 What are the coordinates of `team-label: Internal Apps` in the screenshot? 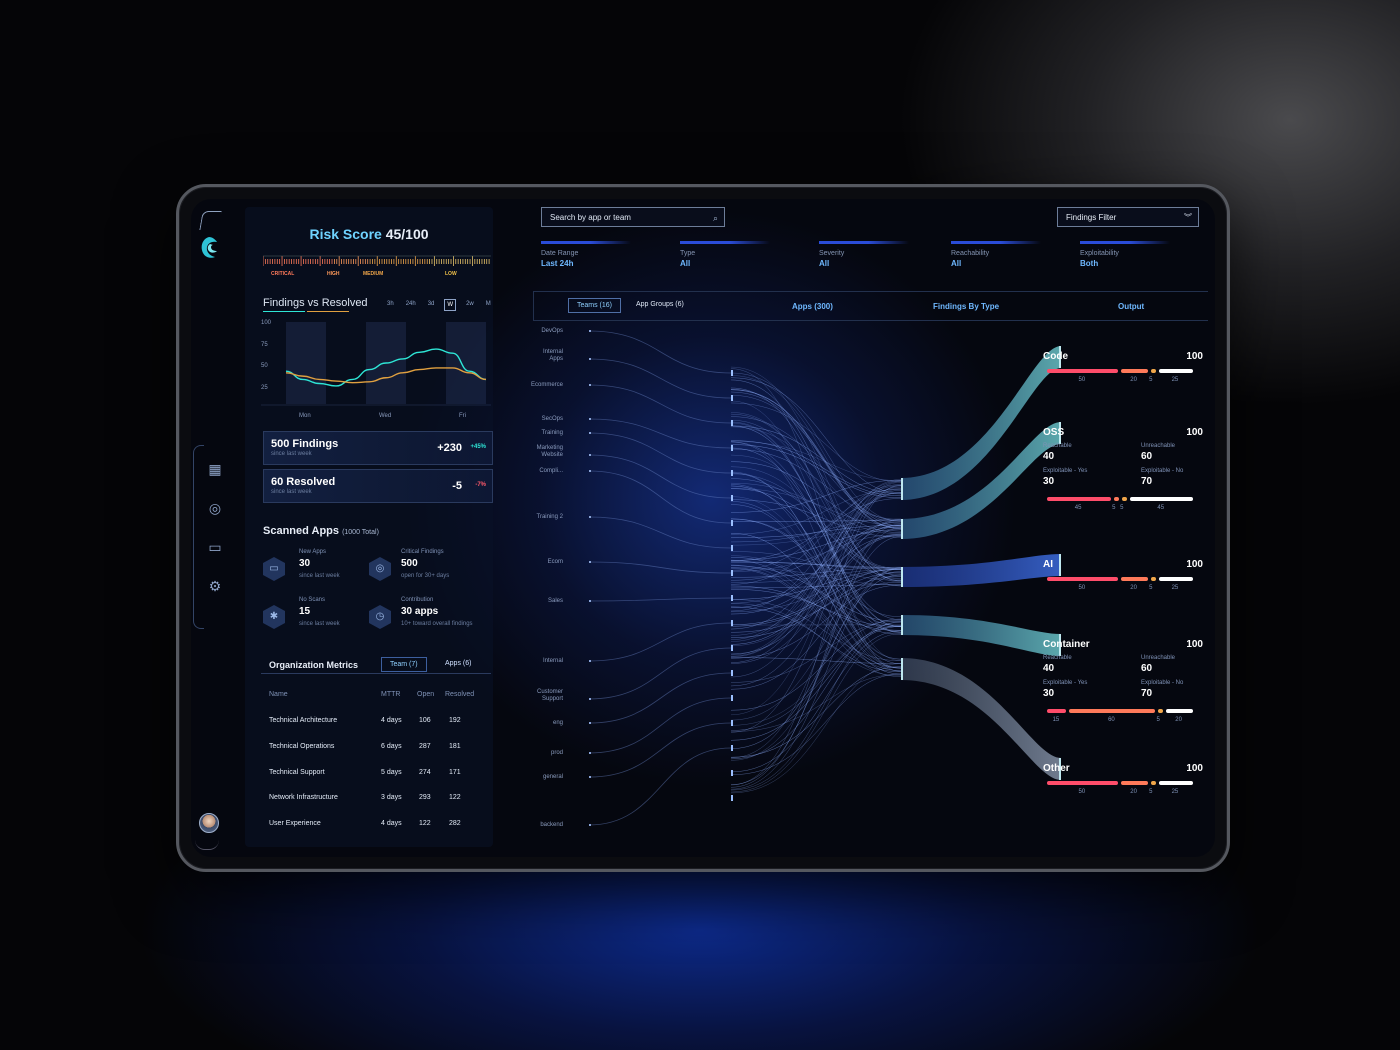 It's located at (538, 356).